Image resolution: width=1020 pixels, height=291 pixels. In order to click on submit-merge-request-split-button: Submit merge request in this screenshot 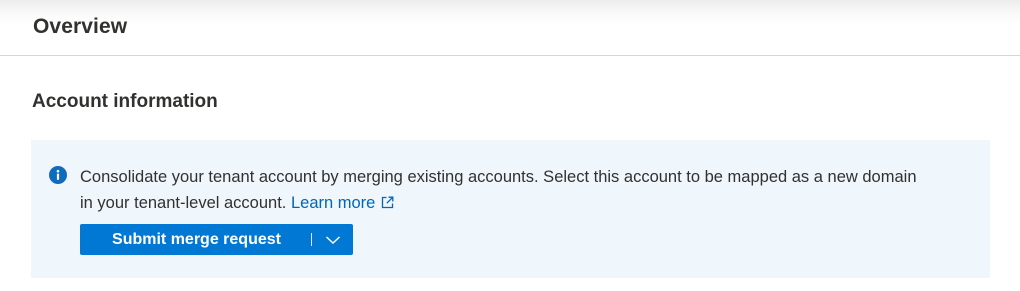, I will do `click(216, 239)`.